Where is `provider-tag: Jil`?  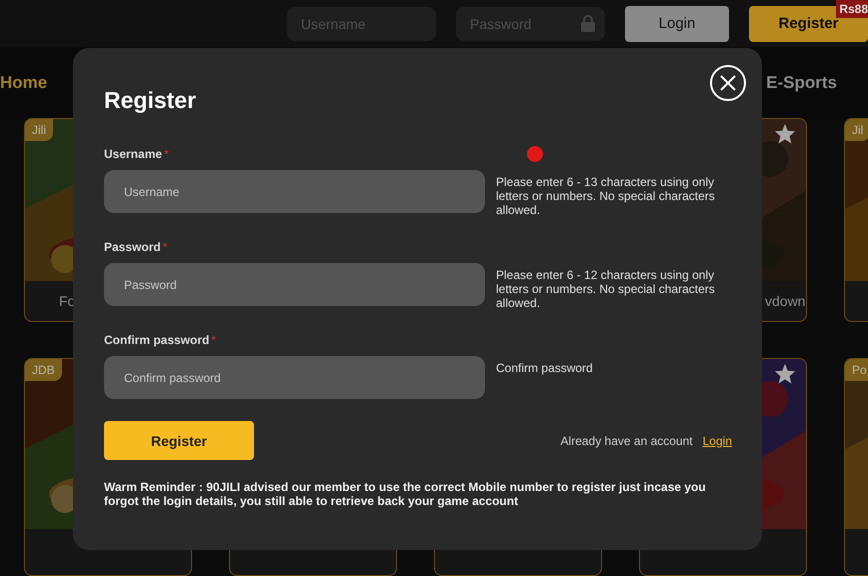
provider-tag: Jil is located at coordinates (856, 130).